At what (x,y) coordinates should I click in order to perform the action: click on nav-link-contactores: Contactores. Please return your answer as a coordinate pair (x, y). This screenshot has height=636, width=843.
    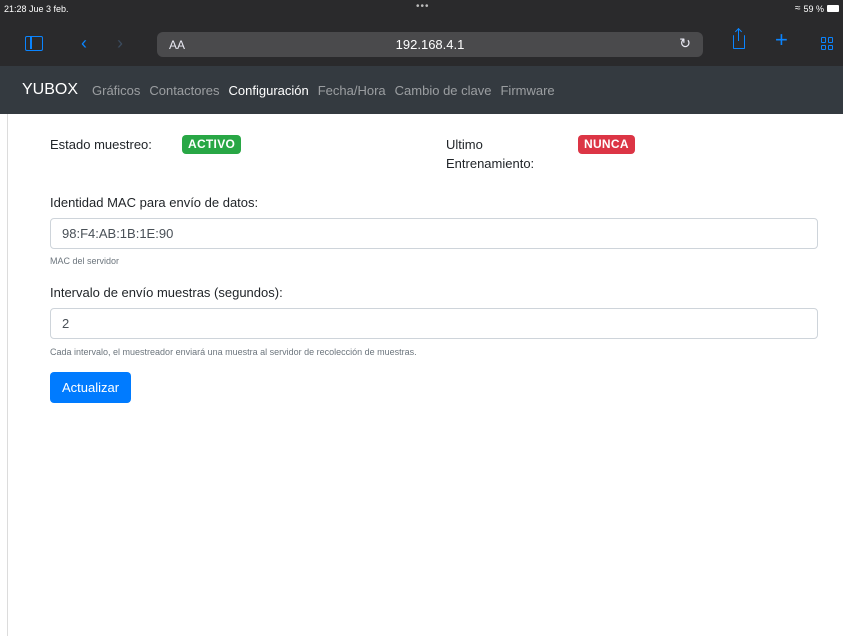
    Looking at the image, I should click on (184, 90).